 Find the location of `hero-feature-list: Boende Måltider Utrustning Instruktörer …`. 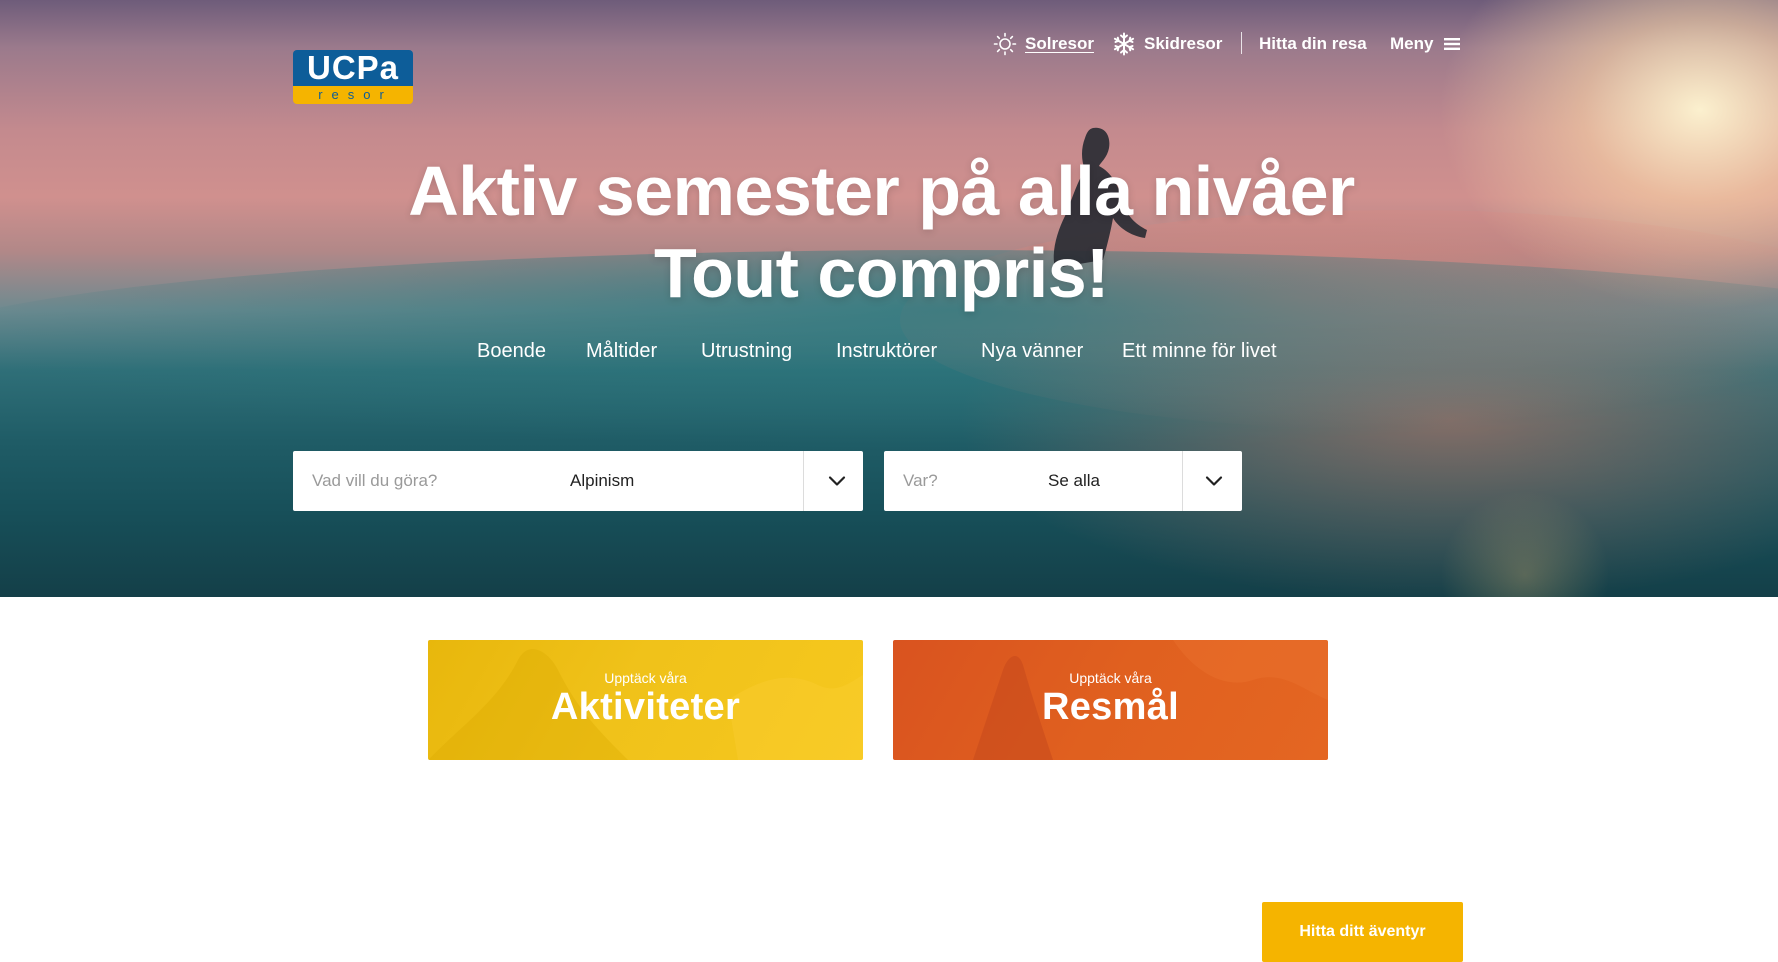

hero-feature-list: Boende Måltider Utrustning Instruktörer … is located at coordinates (889, 352).